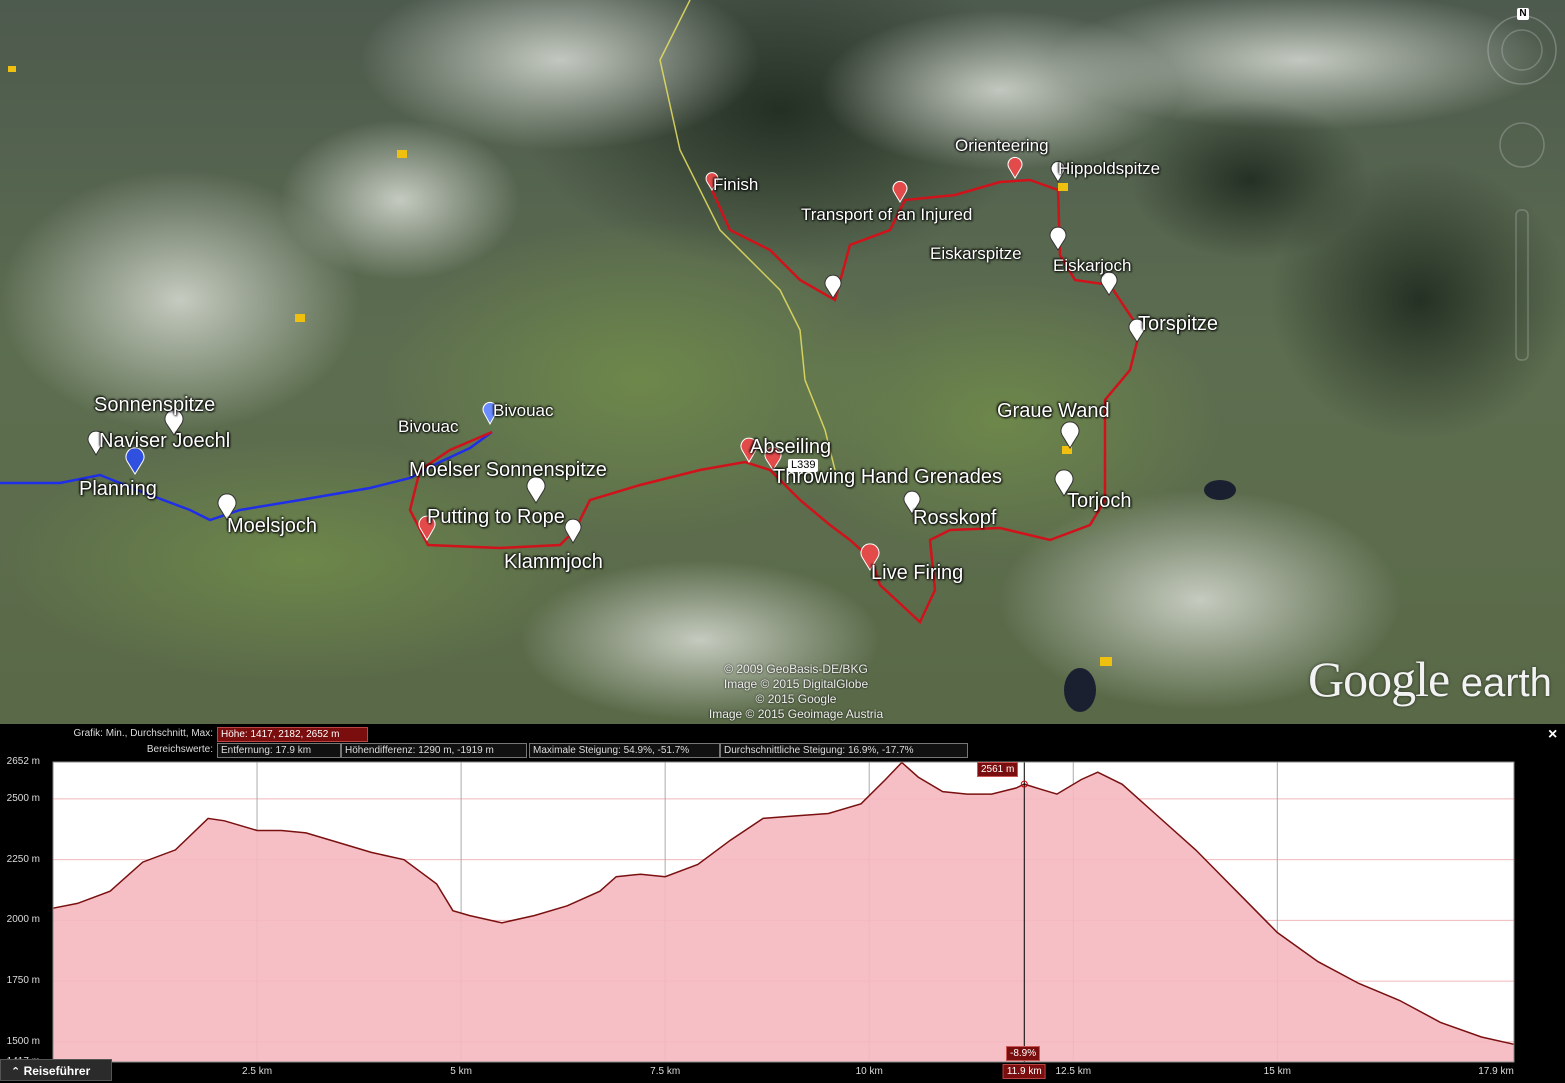  I want to click on placemark-hippoldspitze: Hippoldspitze, so click(1109, 168).